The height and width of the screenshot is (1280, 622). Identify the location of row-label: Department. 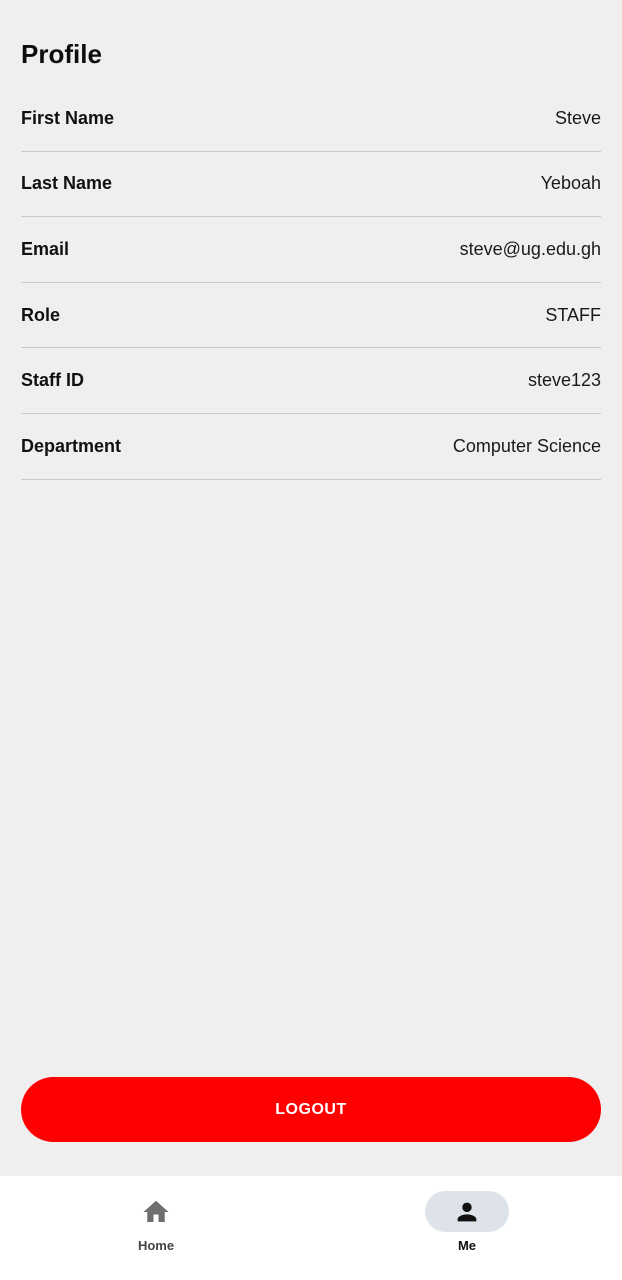
(71, 445).